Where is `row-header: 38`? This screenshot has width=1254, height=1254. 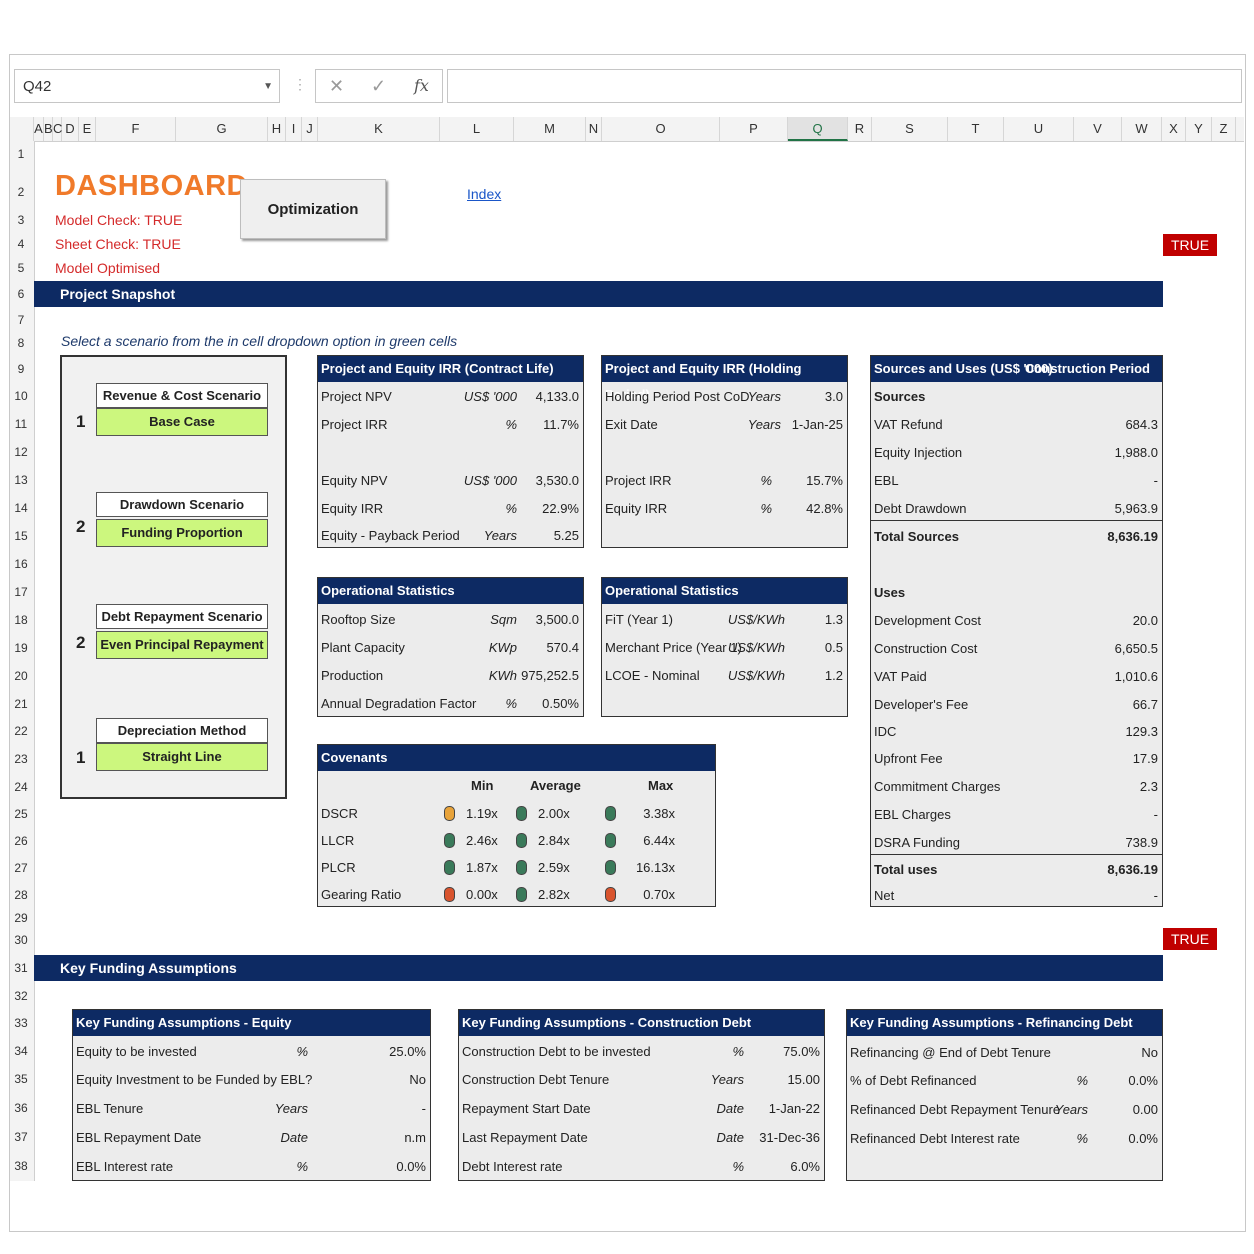
row-header: 38 is located at coordinates (21, 1166).